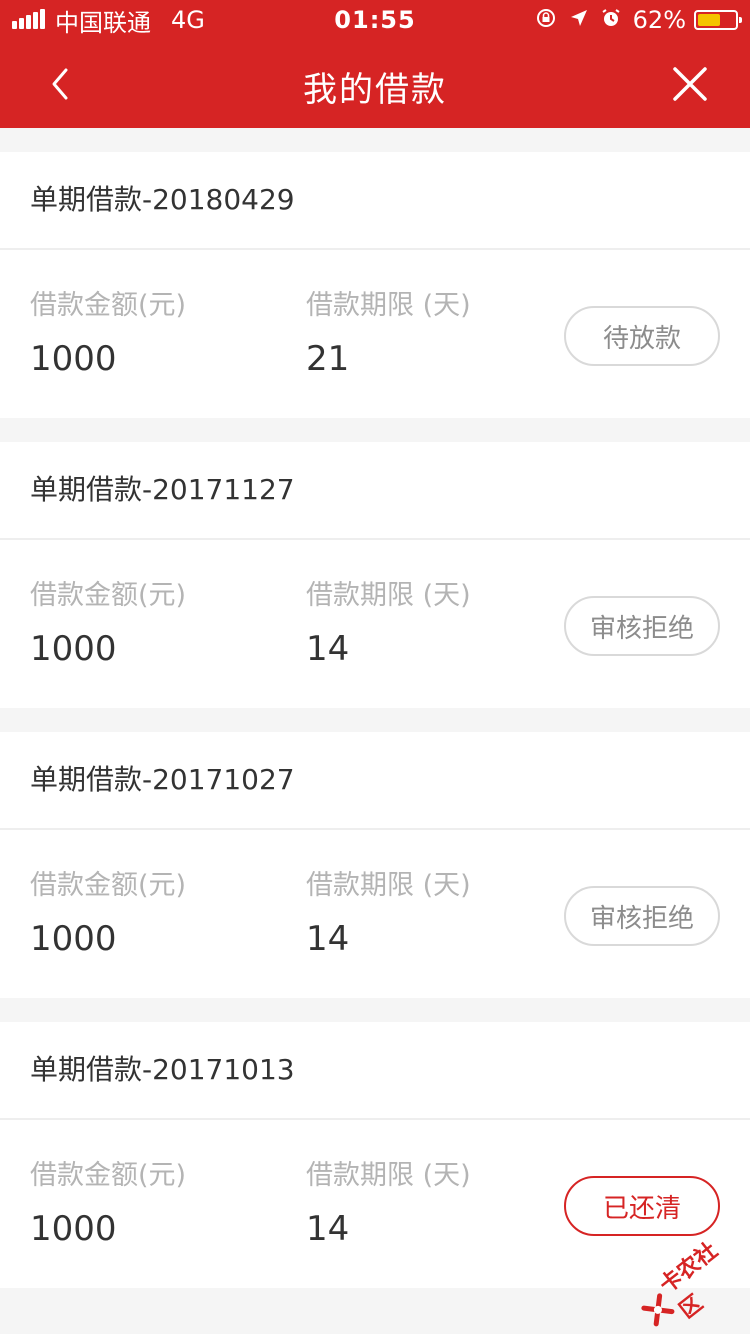 This screenshot has width=750, height=1334. I want to click on term-column: 借款期限 (天) 21, so click(388, 334).